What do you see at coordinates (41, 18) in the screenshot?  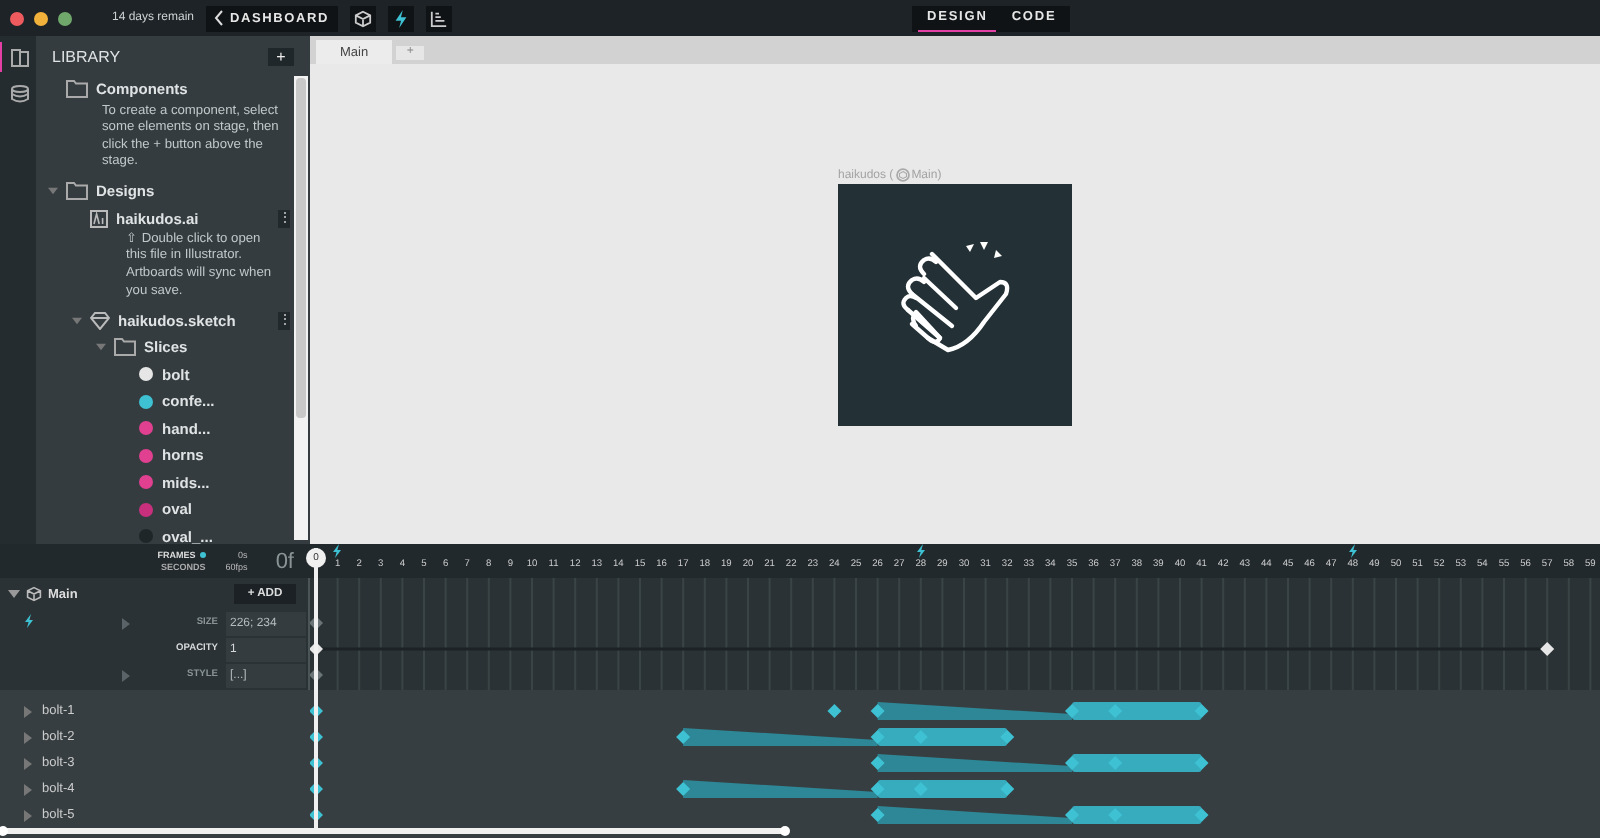 I see `minimize-button` at bounding box center [41, 18].